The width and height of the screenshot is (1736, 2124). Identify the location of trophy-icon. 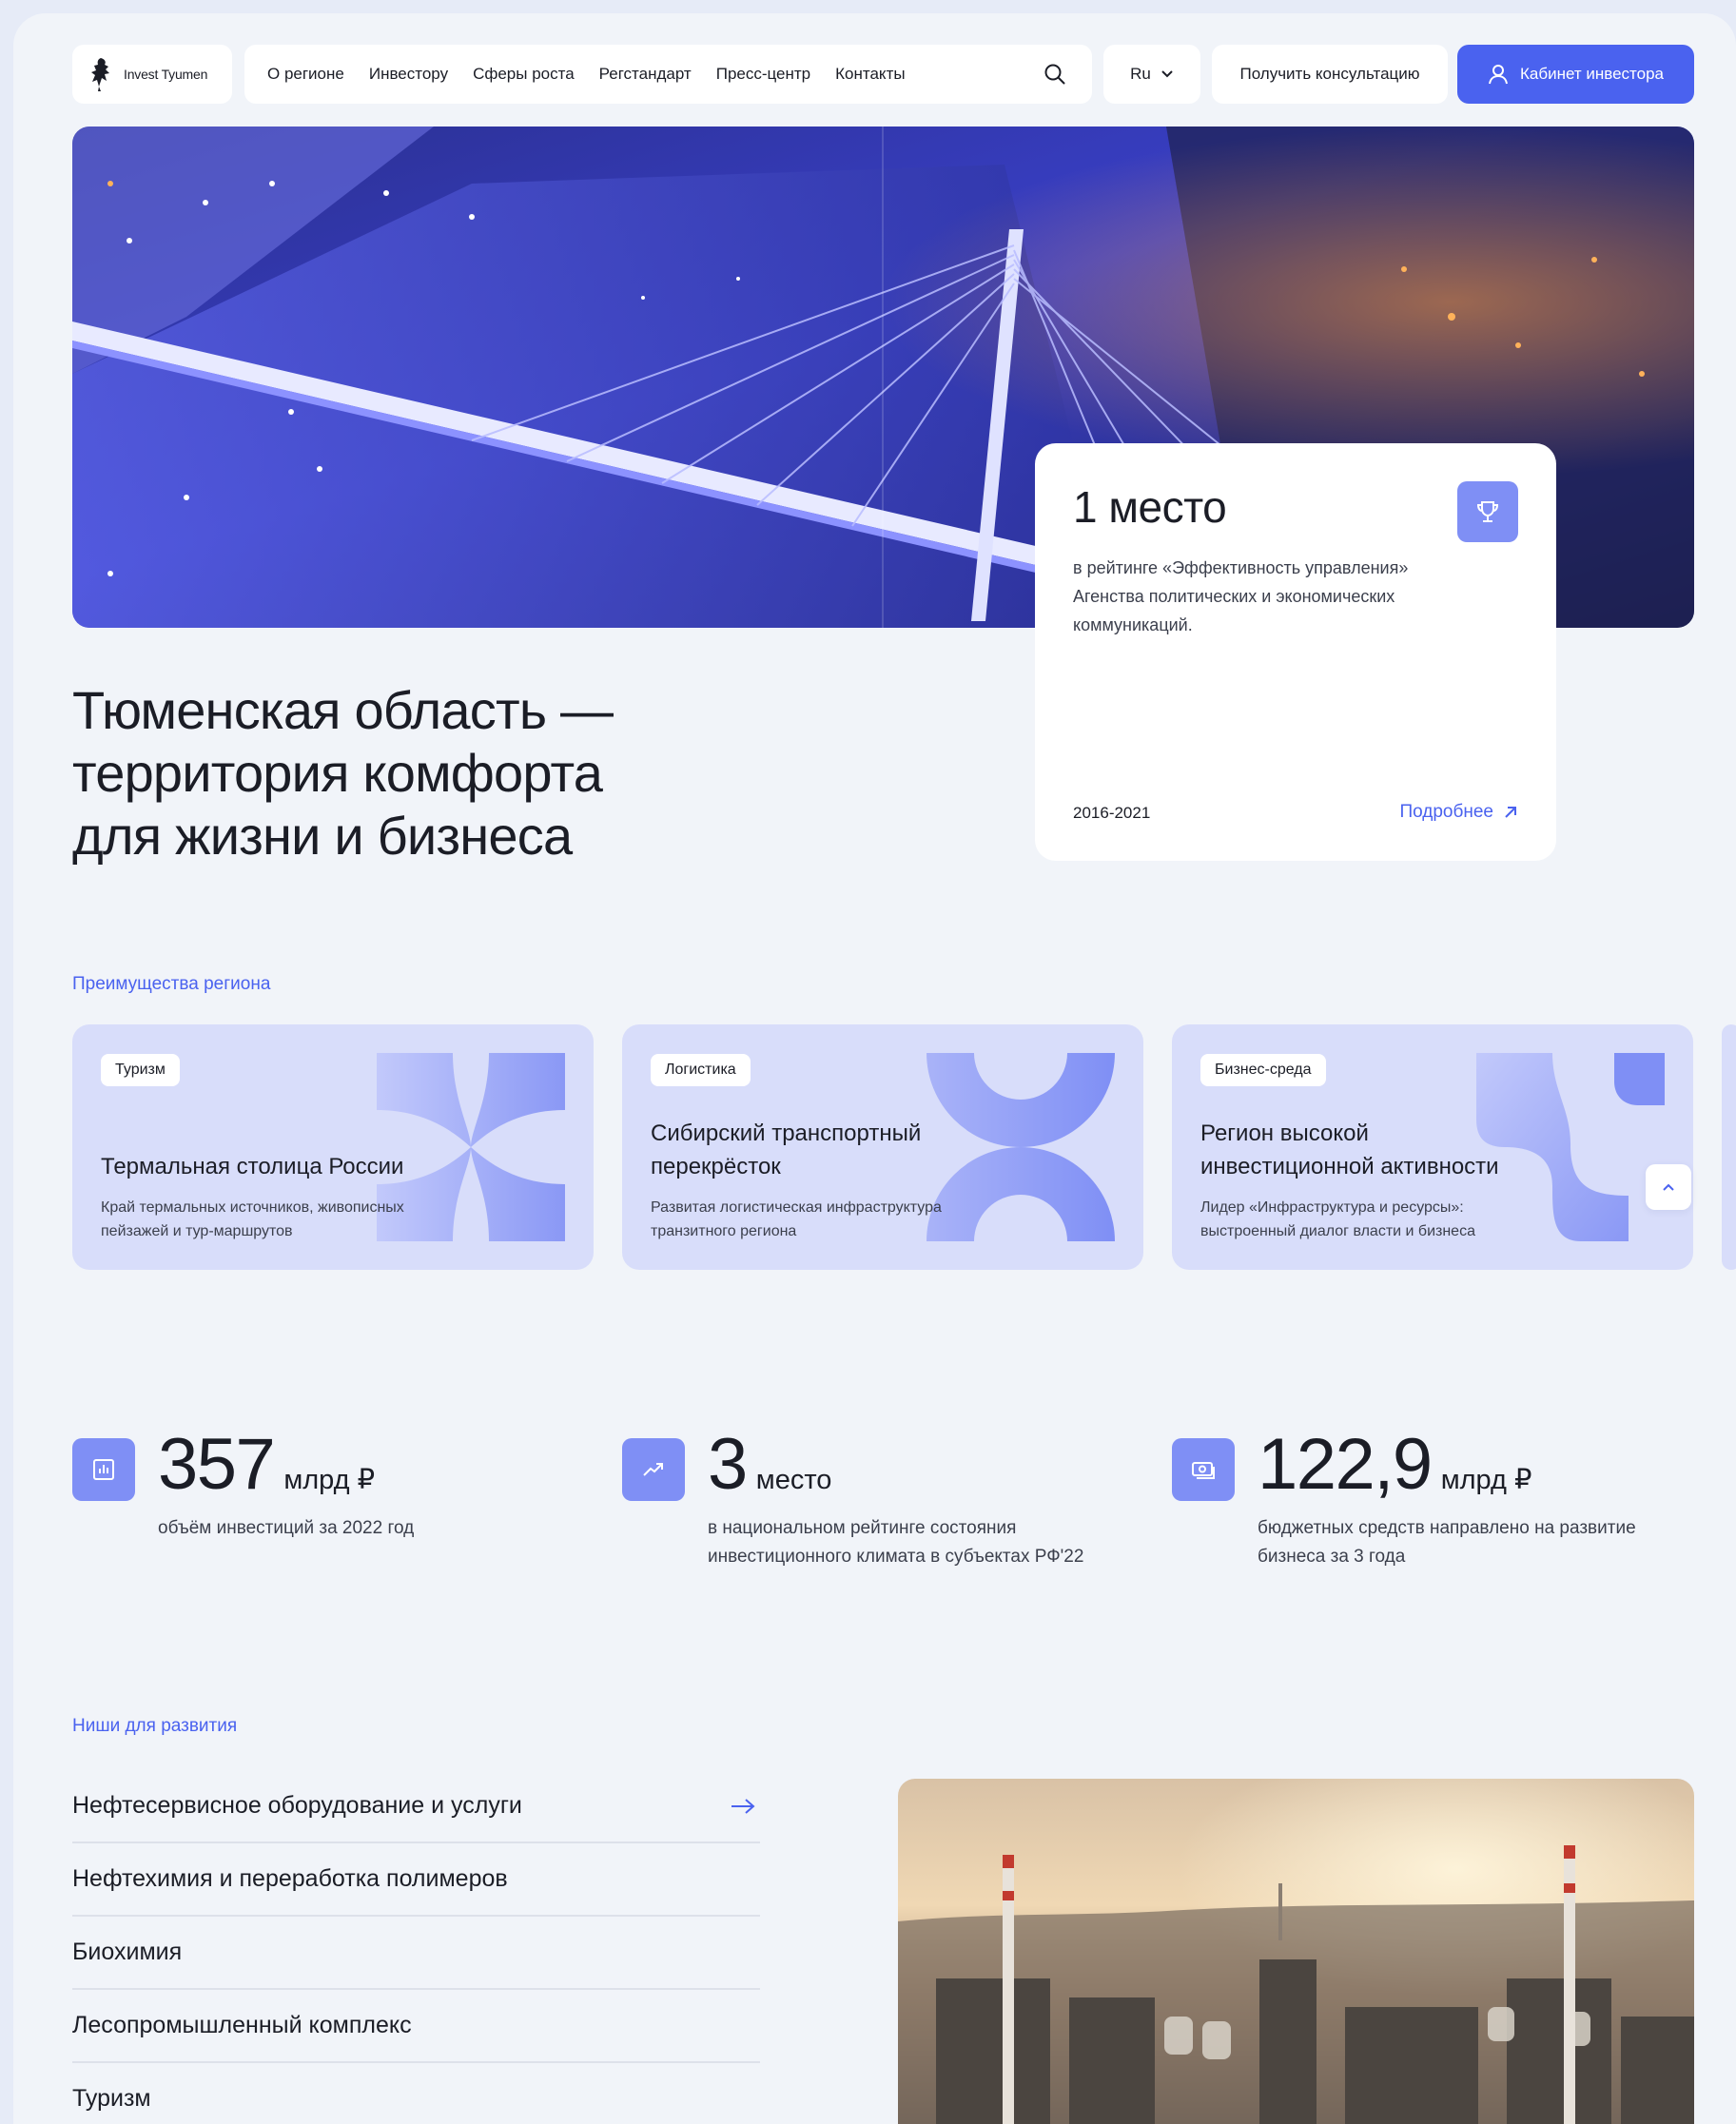
(1488, 512).